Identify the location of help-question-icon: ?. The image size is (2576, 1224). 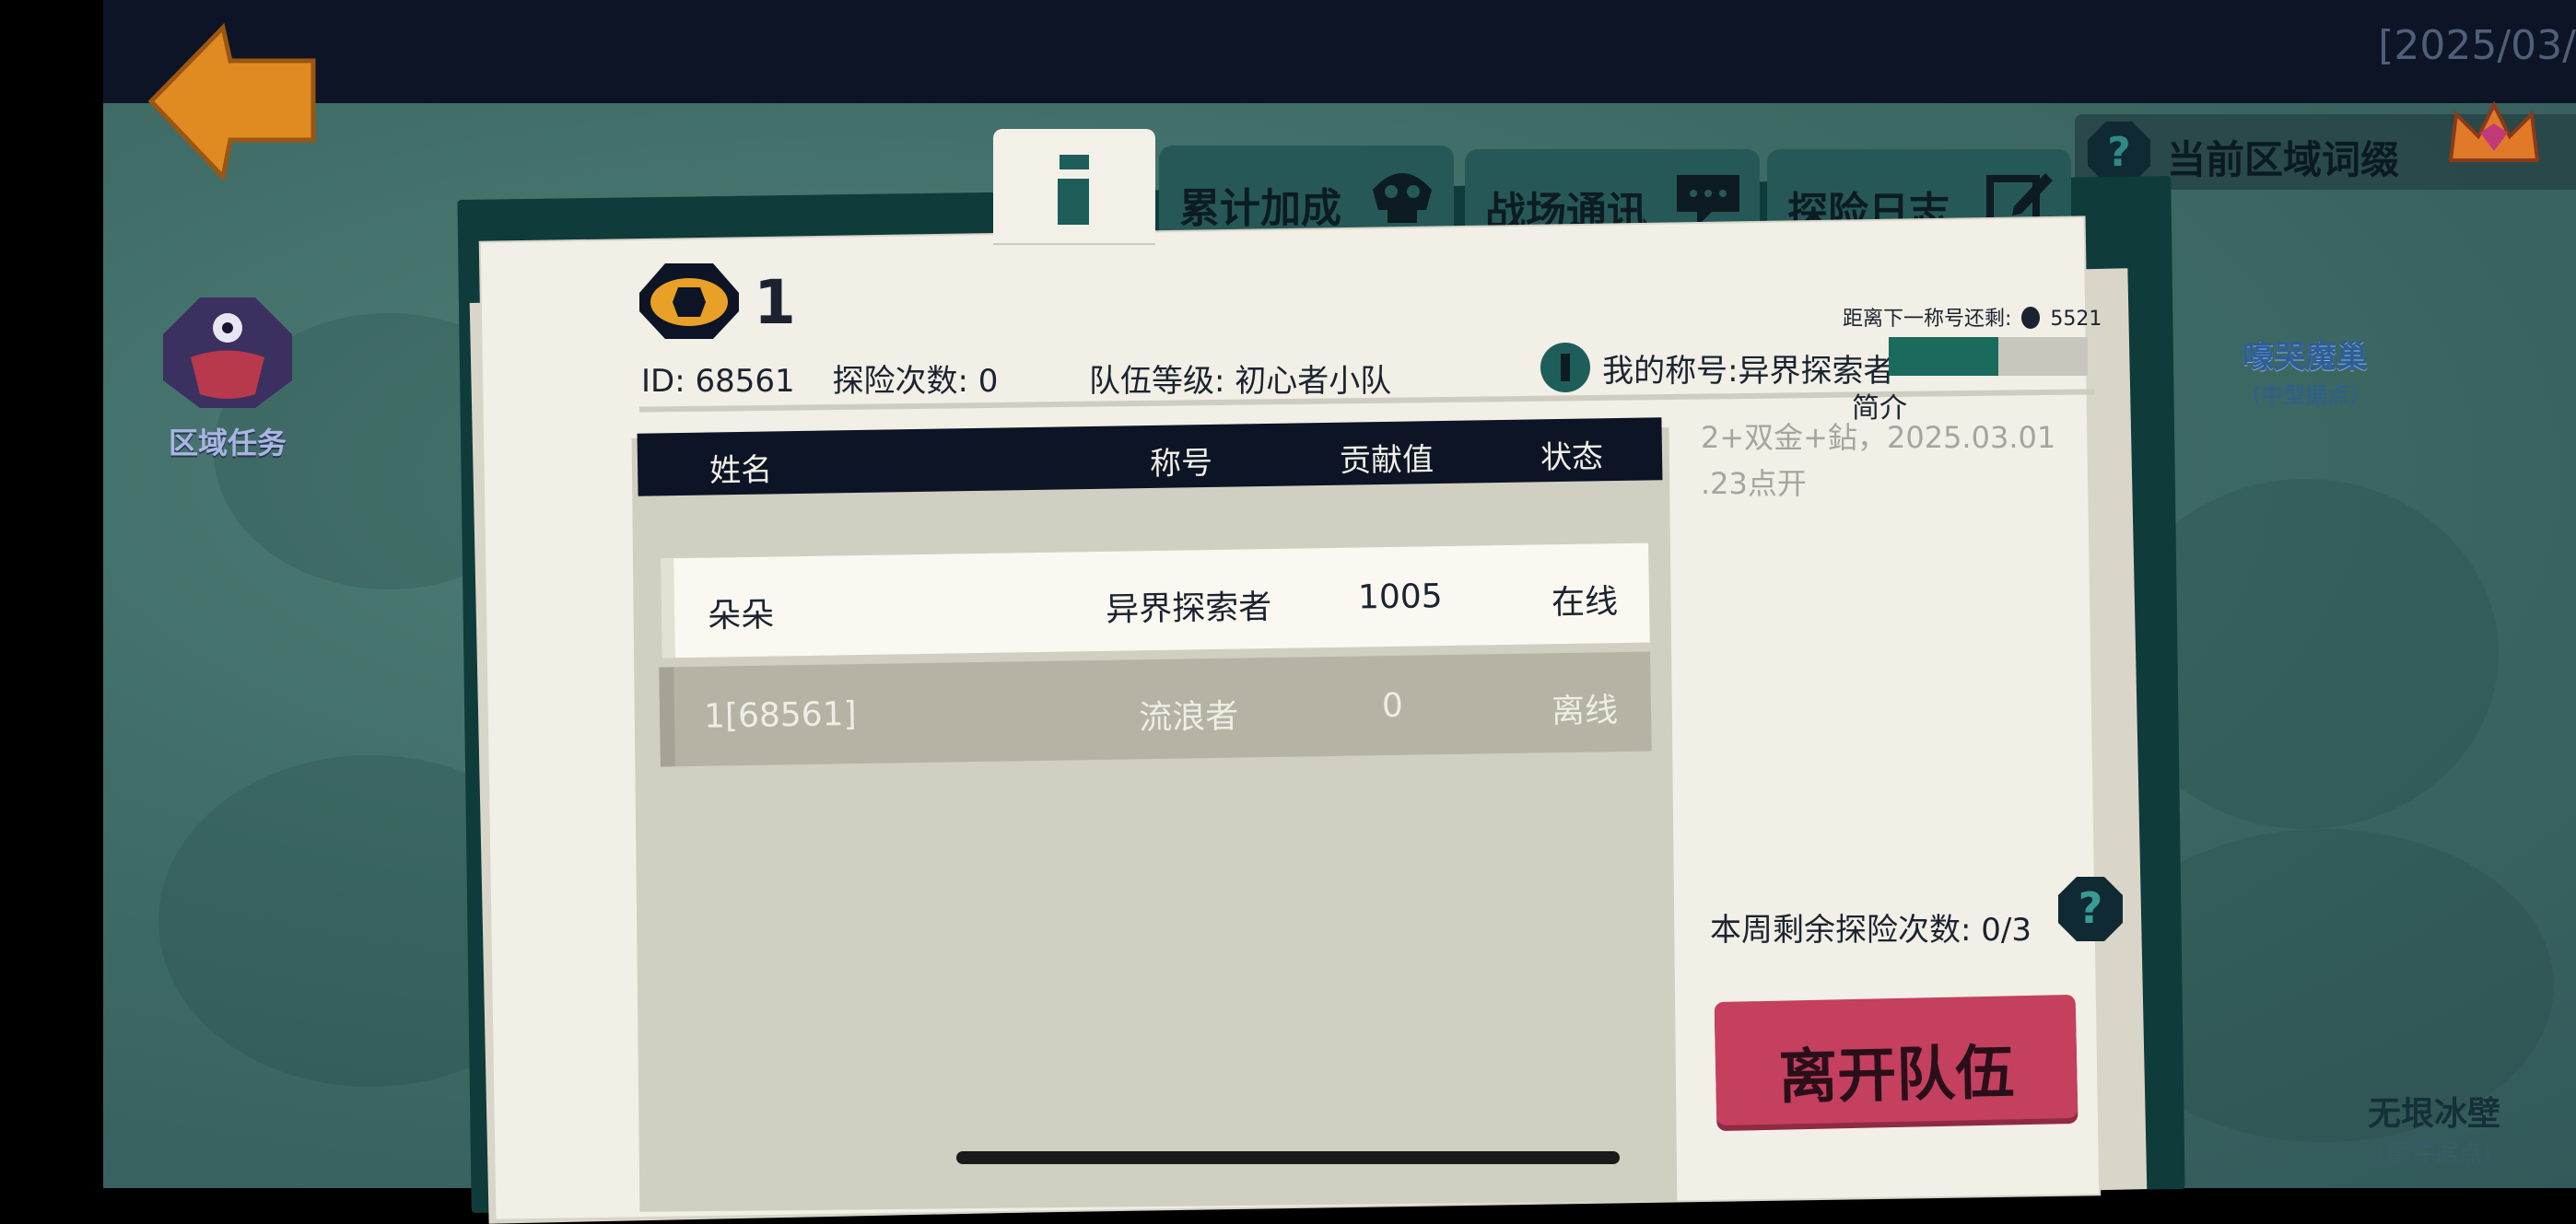
(2090, 909).